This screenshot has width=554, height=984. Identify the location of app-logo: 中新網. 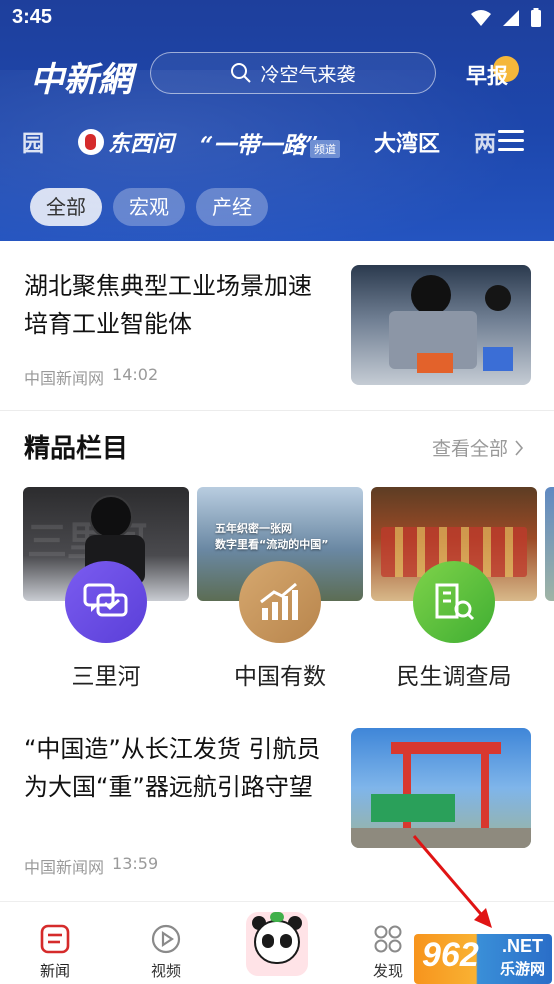
(81, 80).